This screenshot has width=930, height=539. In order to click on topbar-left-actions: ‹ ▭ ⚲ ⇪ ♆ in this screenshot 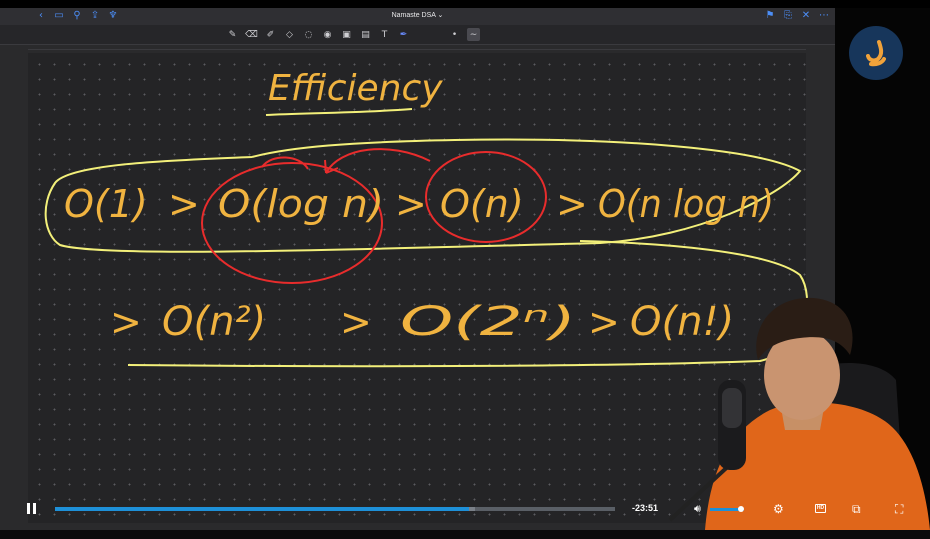, I will do `click(77, 16)`.